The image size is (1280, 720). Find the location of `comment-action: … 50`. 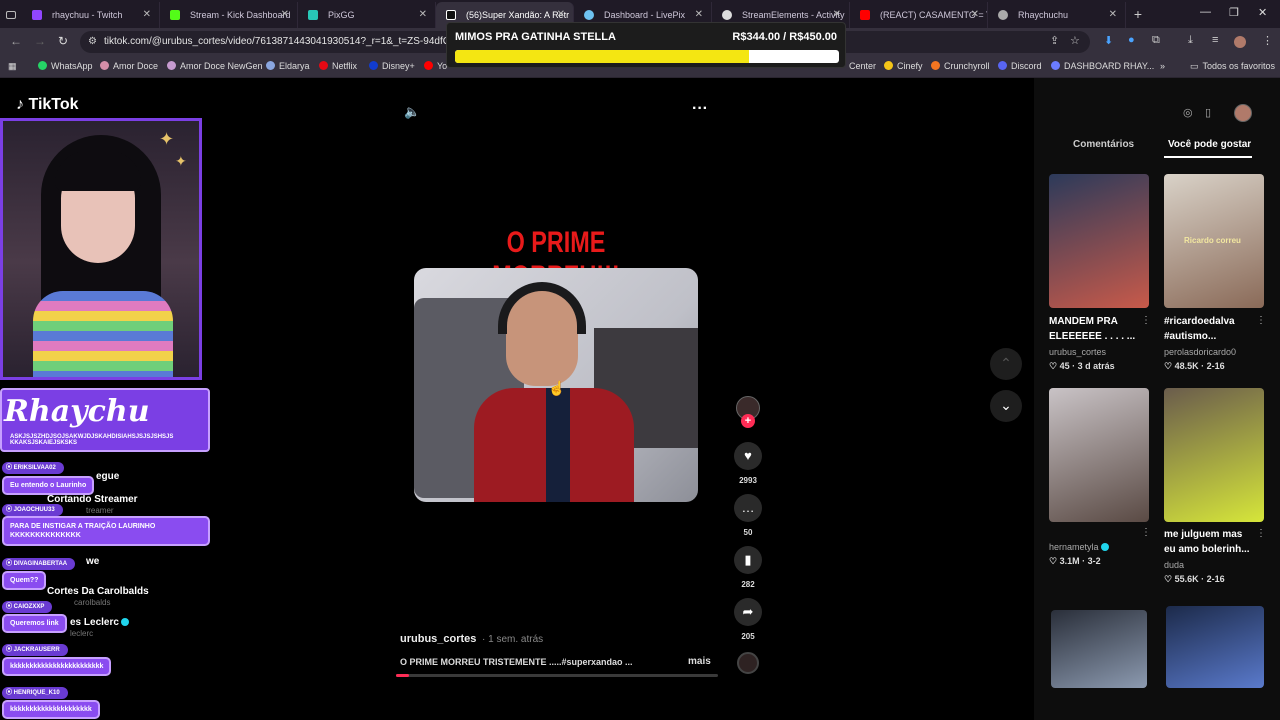

comment-action: … 50 is located at coordinates (748, 515).